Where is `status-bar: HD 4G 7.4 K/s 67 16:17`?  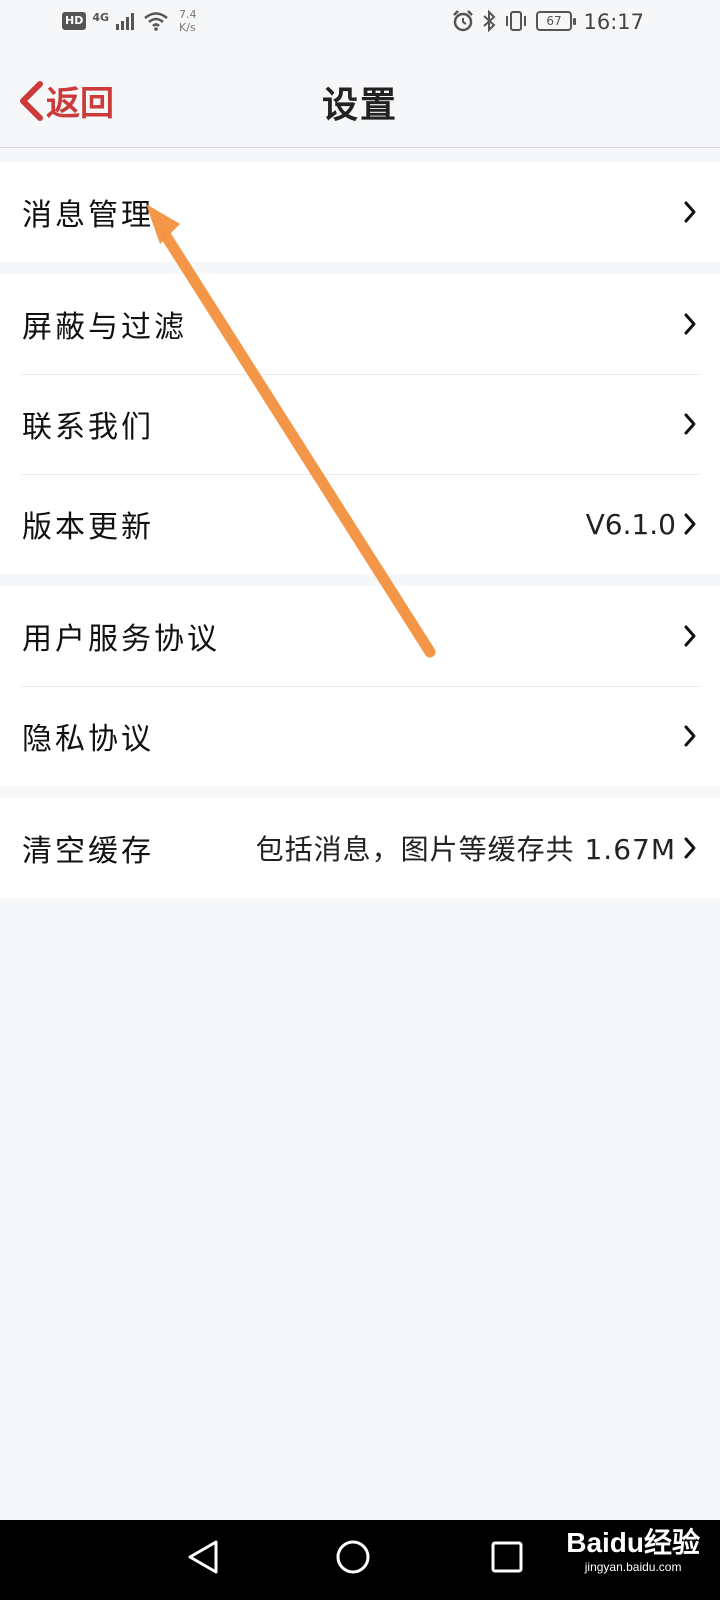
status-bar: HD 4G 7.4 K/s 67 16:17 is located at coordinates (360, 24).